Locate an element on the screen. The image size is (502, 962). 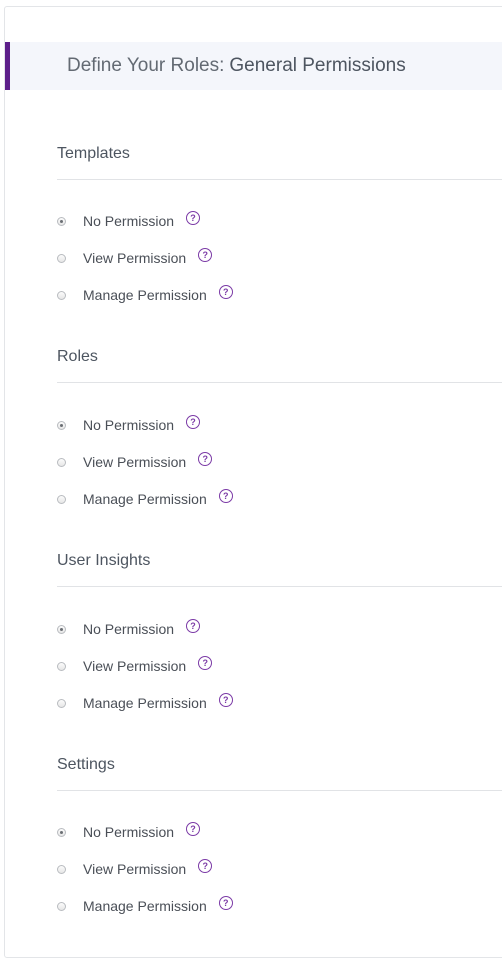
section-title: Roles is located at coordinates (77, 356).